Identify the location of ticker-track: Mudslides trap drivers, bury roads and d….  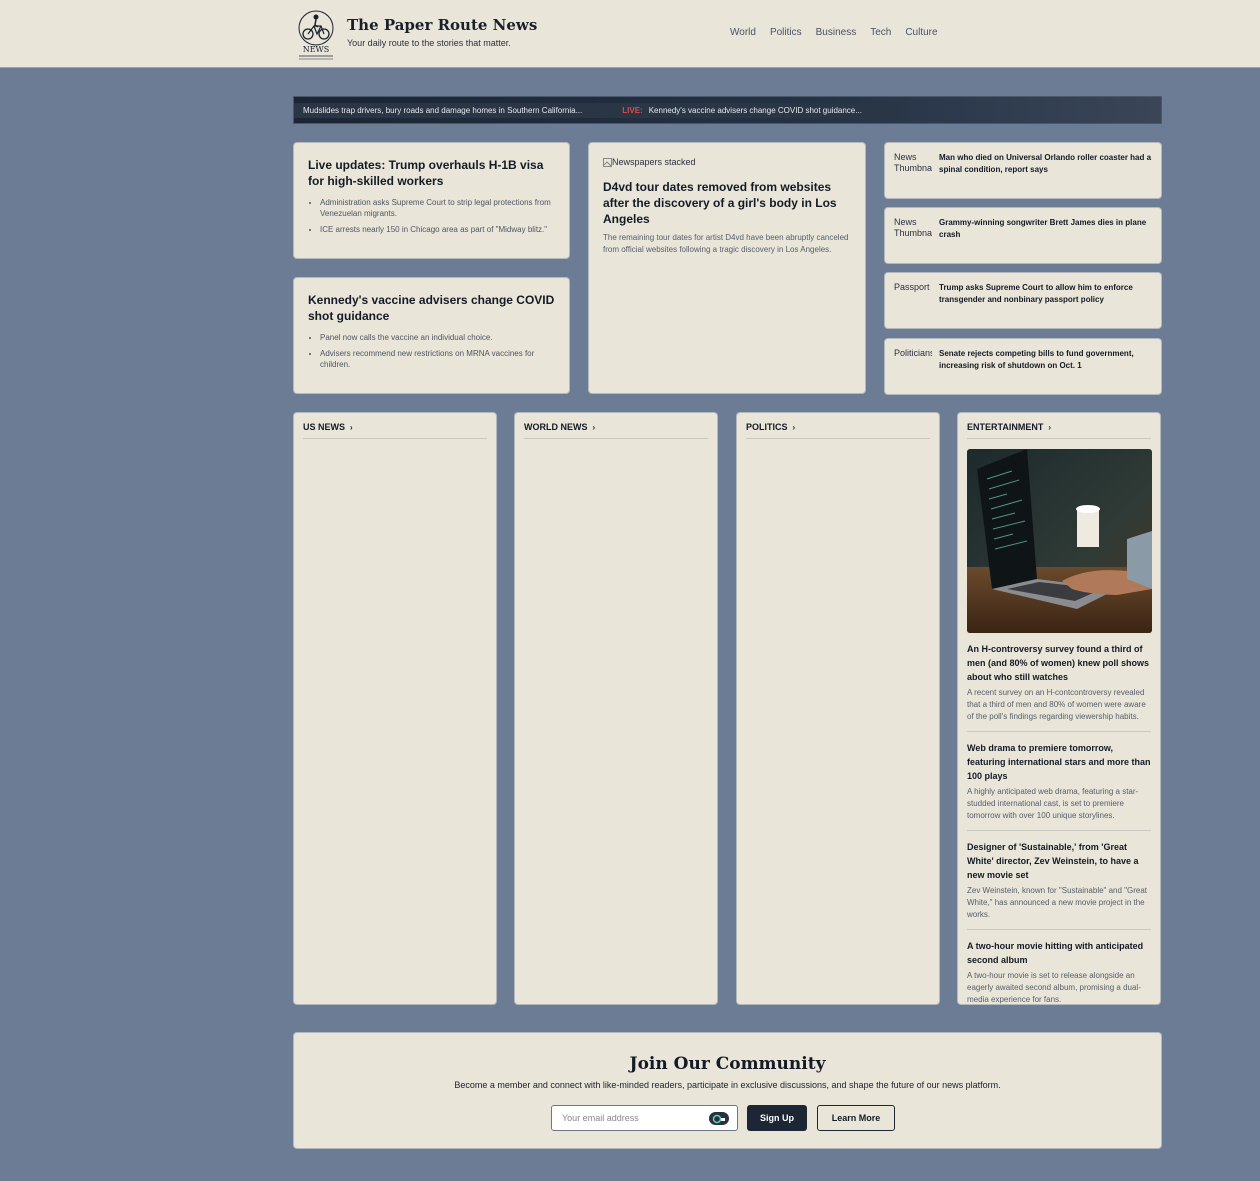
(596, 110).